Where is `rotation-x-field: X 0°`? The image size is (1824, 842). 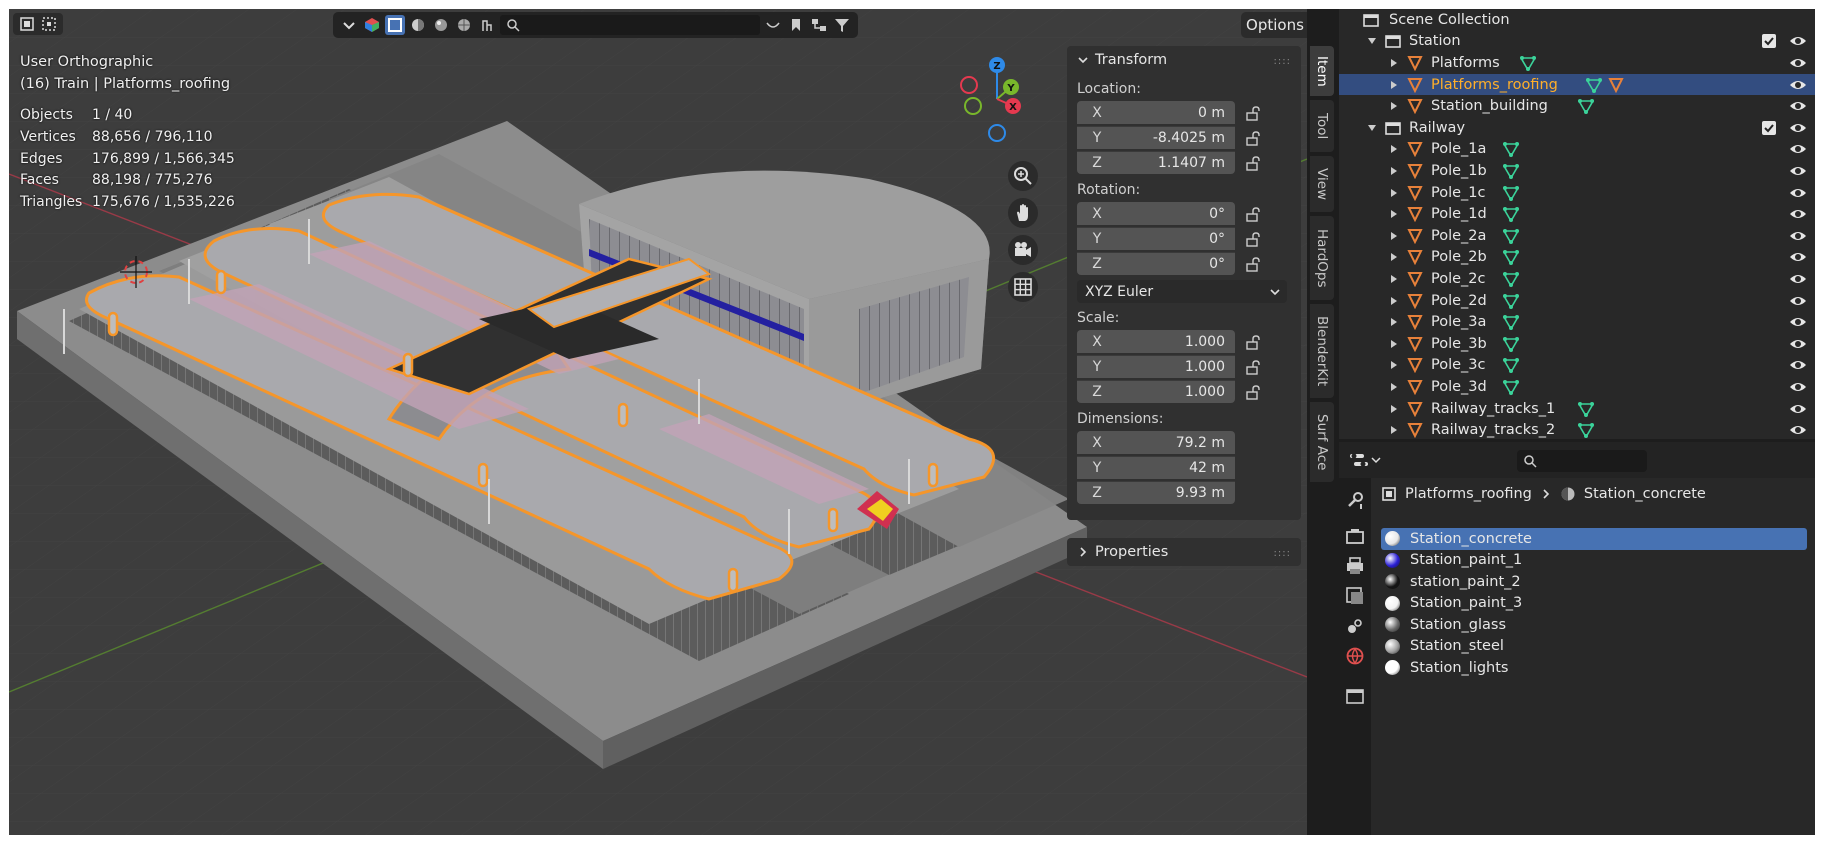
rotation-x-field: X 0° is located at coordinates (1156, 213).